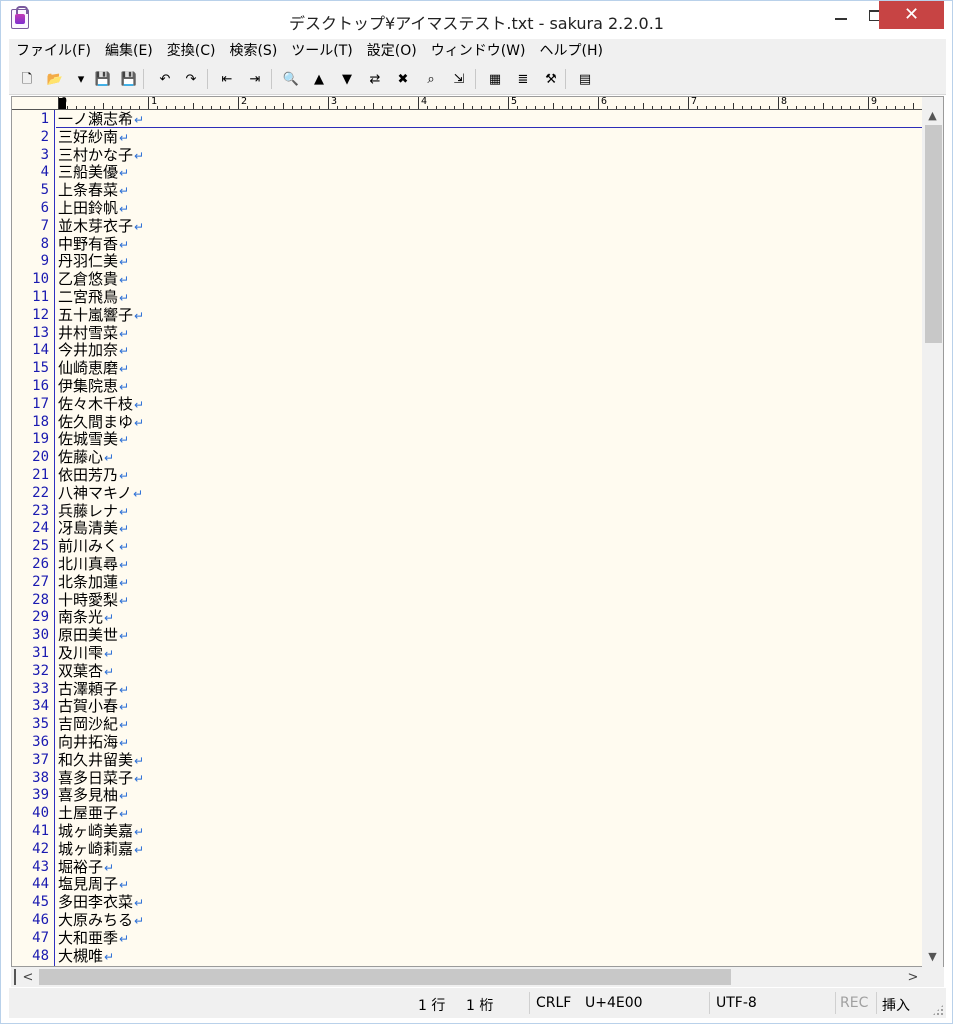 This screenshot has width=953, height=1024. I want to click on menu-item: ツール(T), so click(321, 51).